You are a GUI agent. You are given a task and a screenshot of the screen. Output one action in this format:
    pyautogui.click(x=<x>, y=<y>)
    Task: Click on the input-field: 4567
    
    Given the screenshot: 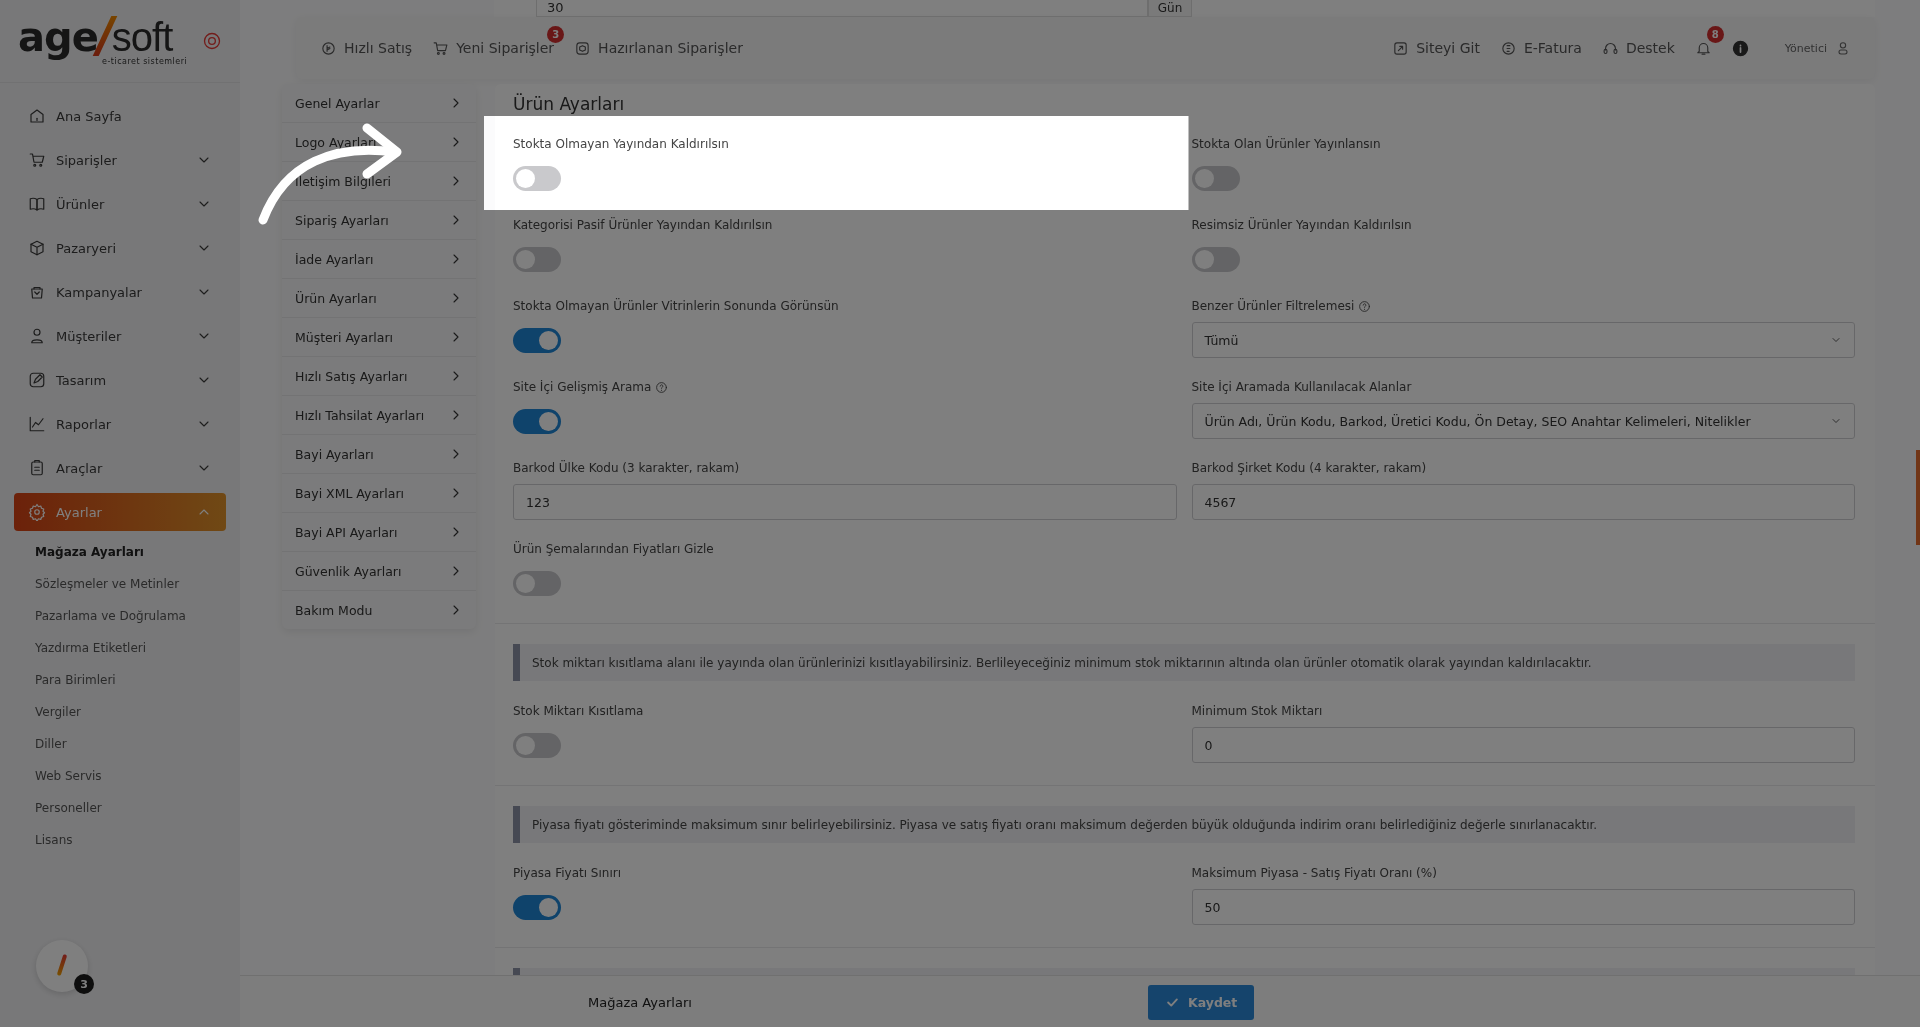 What is the action you would take?
    pyautogui.click(x=1523, y=502)
    